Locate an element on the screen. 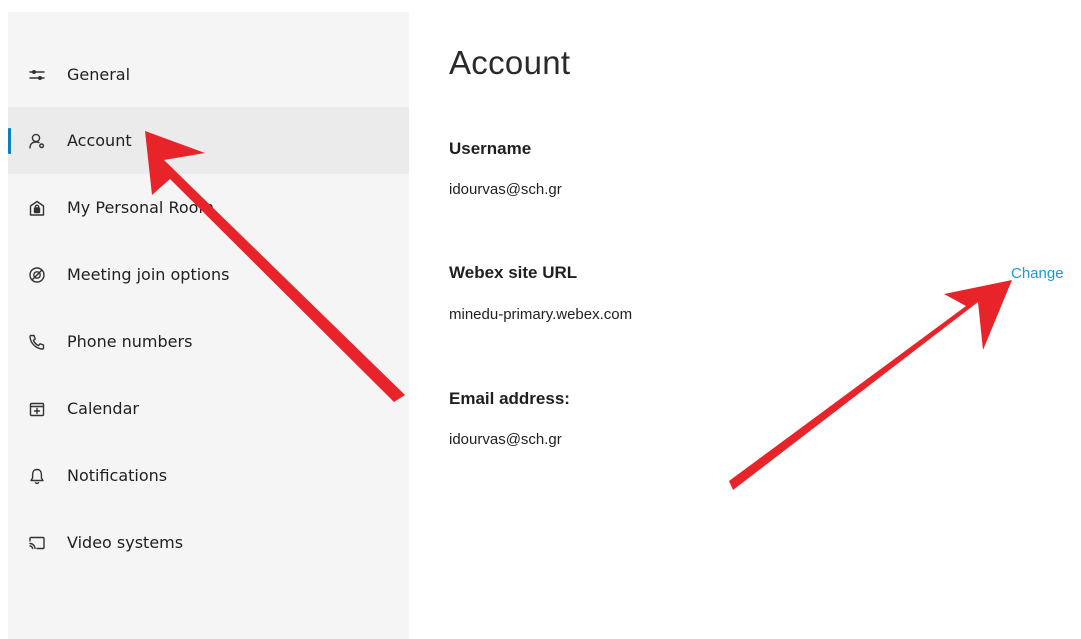 The image size is (1081, 639). sidebar-item-label: My Personal Room is located at coordinates (141, 207).